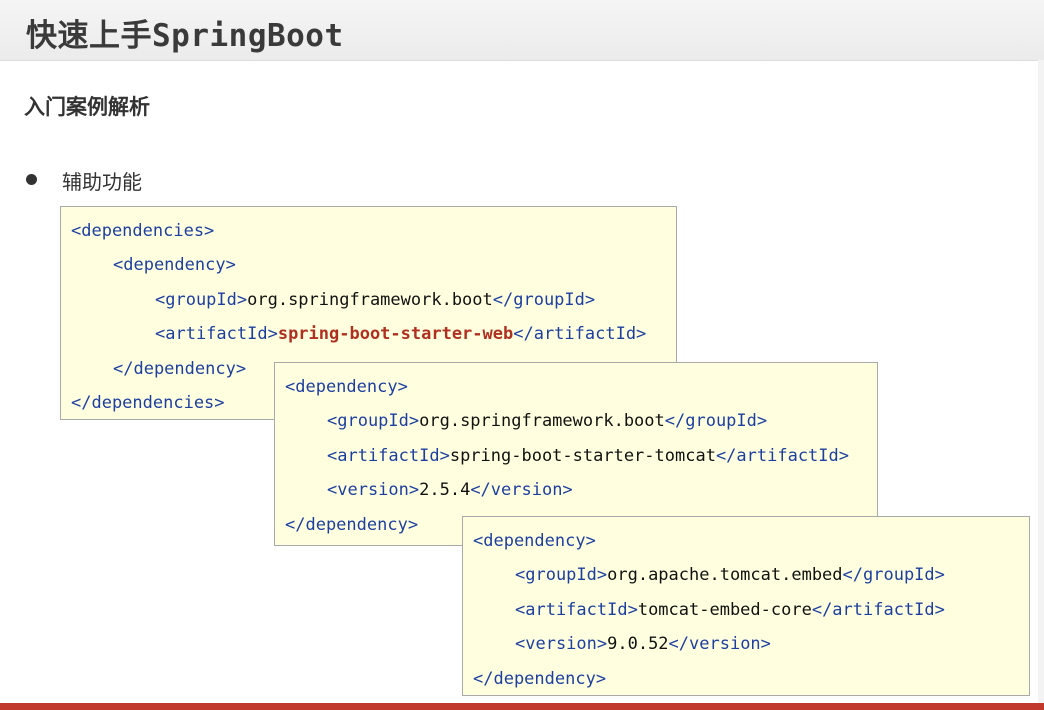  Describe the element at coordinates (87, 107) in the screenshot. I see `section-subtitle: 入门案例解析` at that location.